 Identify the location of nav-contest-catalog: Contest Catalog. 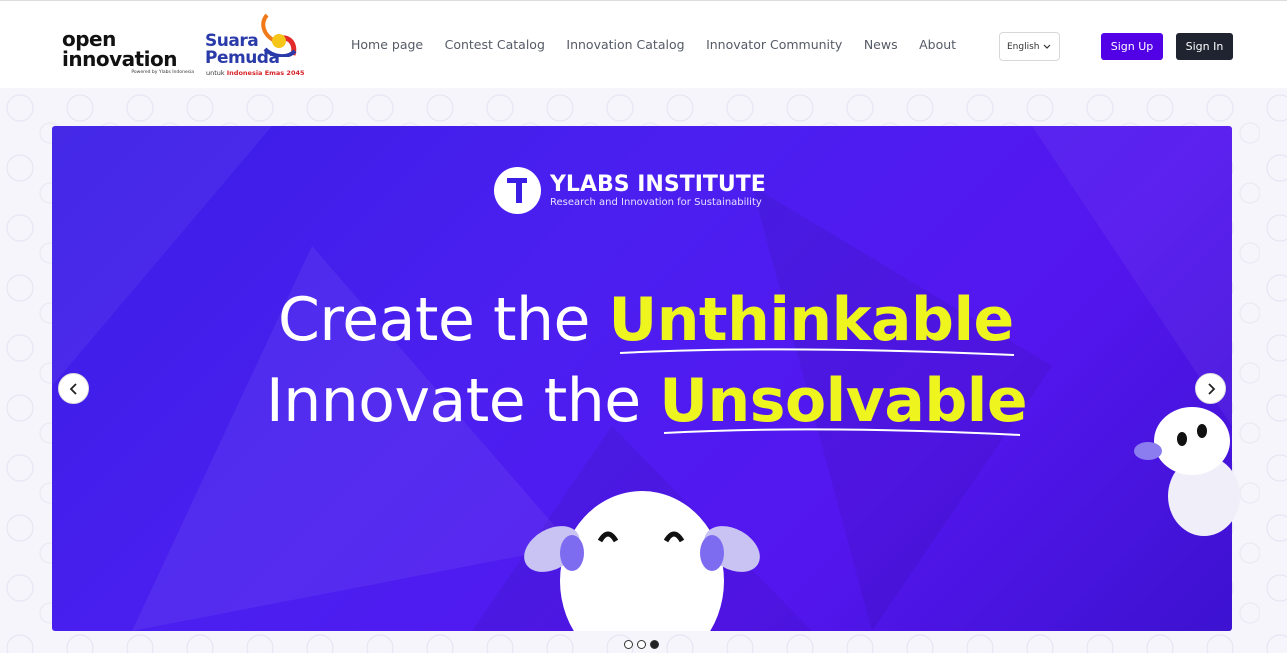
(495, 44).